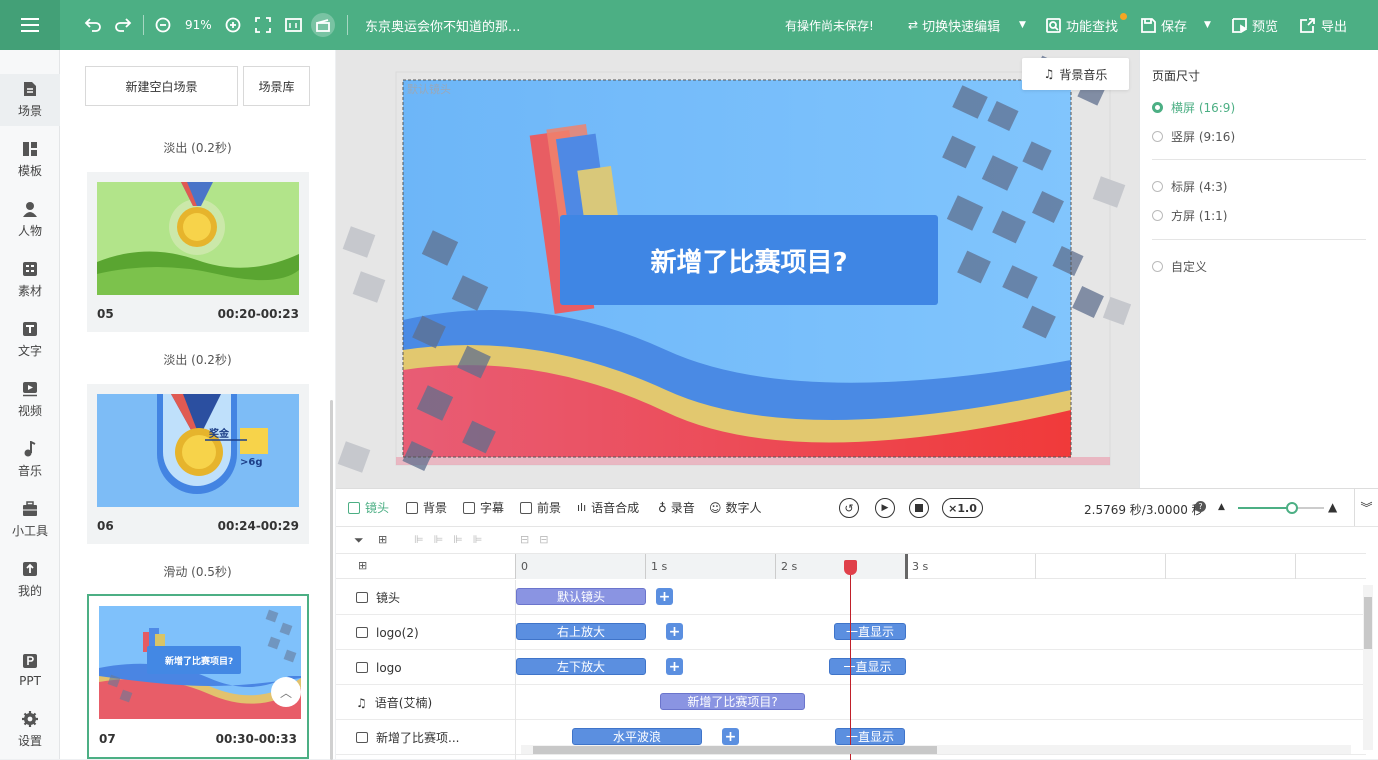  I want to click on collapse-timeline-button: ︾, so click(1366, 507).